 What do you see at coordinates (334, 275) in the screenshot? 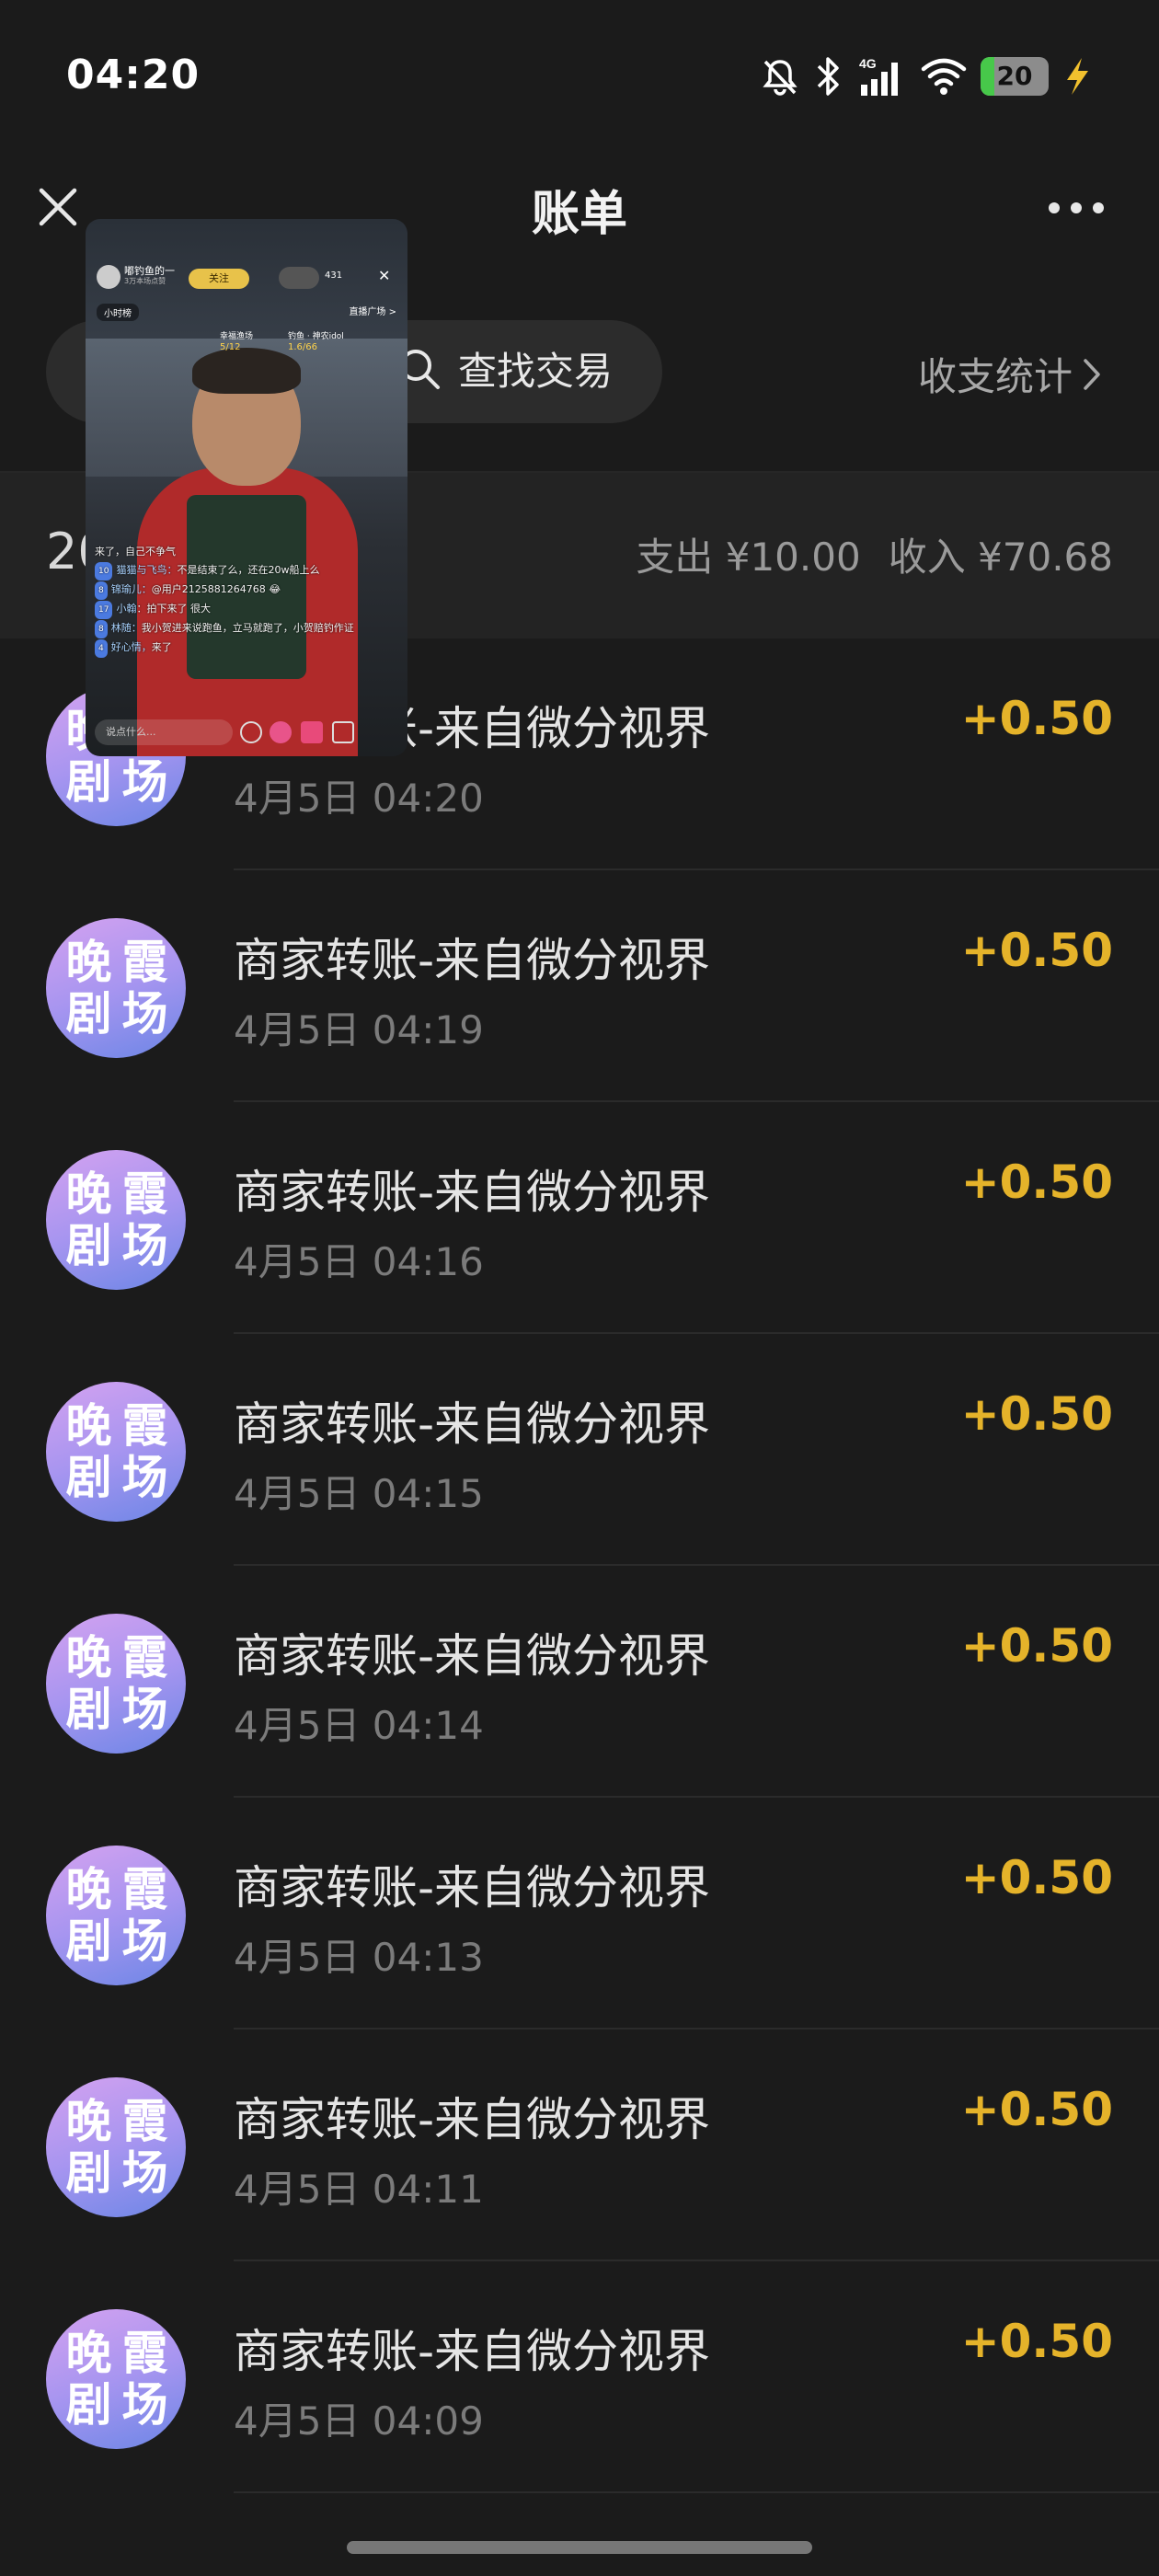
I see `pip-viewer-count: 431` at bounding box center [334, 275].